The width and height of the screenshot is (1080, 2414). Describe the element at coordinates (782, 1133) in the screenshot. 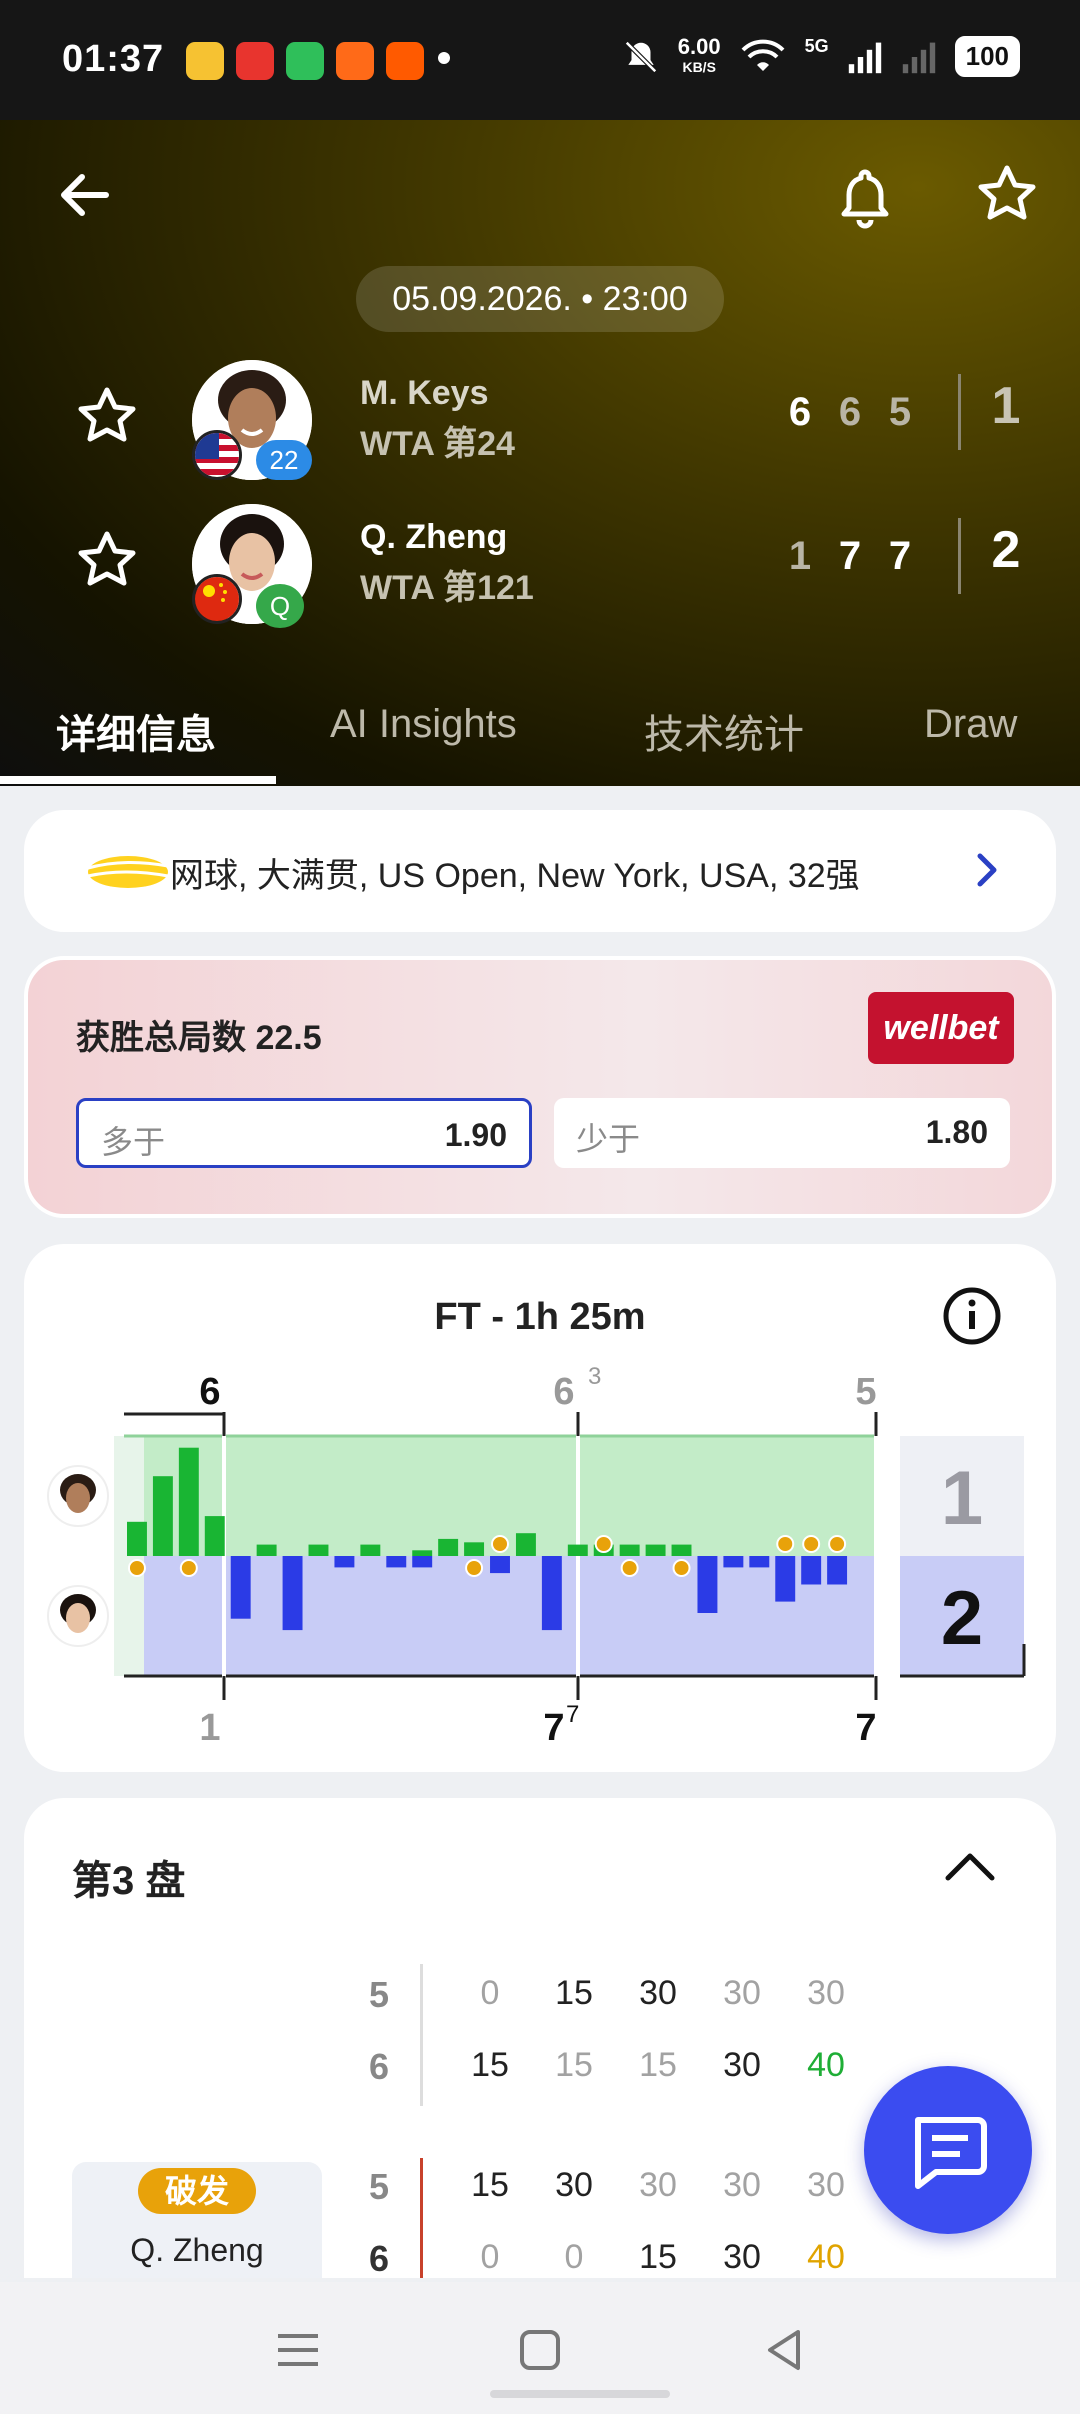

I see `odds-under-button: 少于 1.80` at that location.